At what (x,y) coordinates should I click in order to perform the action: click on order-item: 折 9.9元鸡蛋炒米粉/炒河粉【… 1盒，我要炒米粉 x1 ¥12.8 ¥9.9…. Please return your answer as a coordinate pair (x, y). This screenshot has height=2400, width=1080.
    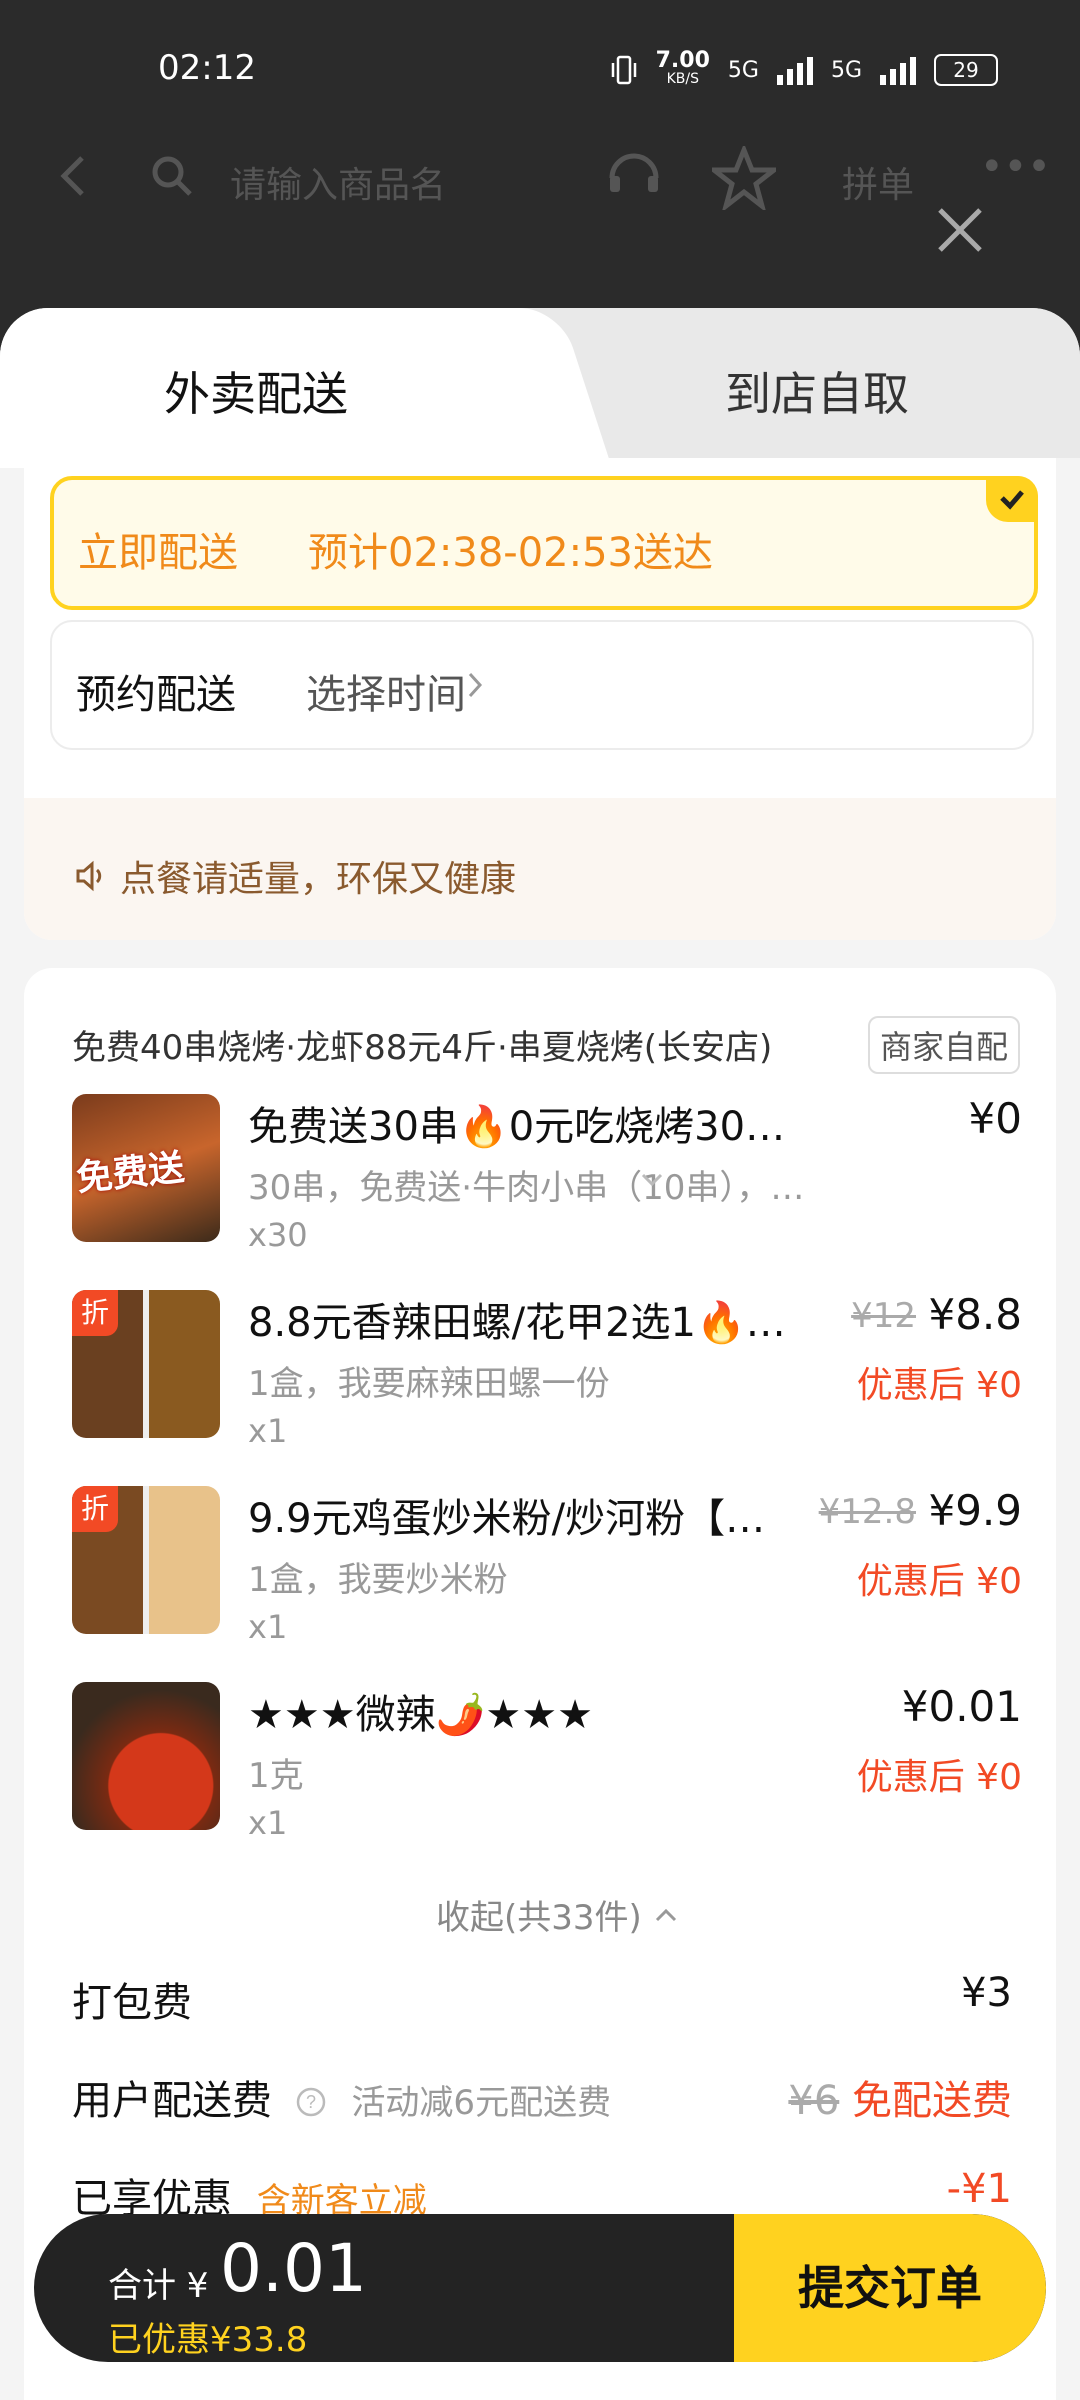
    Looking at the image, I should click on (547, 1566).